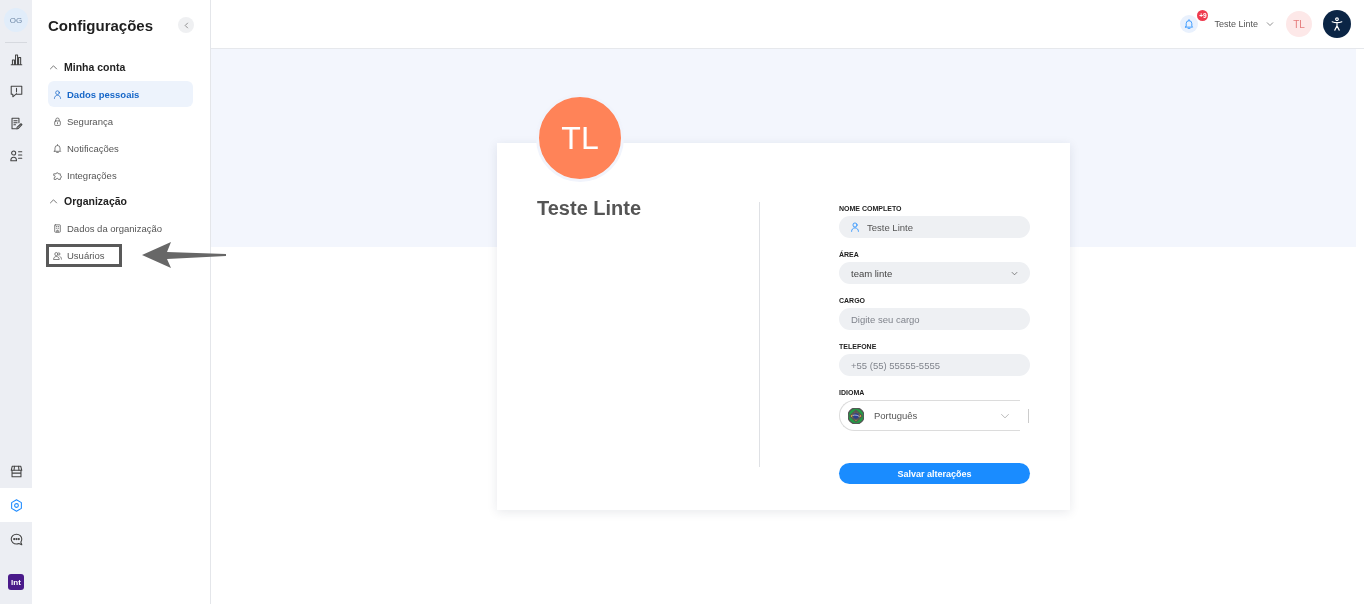 The width and height of the screenshot is (1364, 604). I want to click on brazil-flag-icon, so click(856, 415).